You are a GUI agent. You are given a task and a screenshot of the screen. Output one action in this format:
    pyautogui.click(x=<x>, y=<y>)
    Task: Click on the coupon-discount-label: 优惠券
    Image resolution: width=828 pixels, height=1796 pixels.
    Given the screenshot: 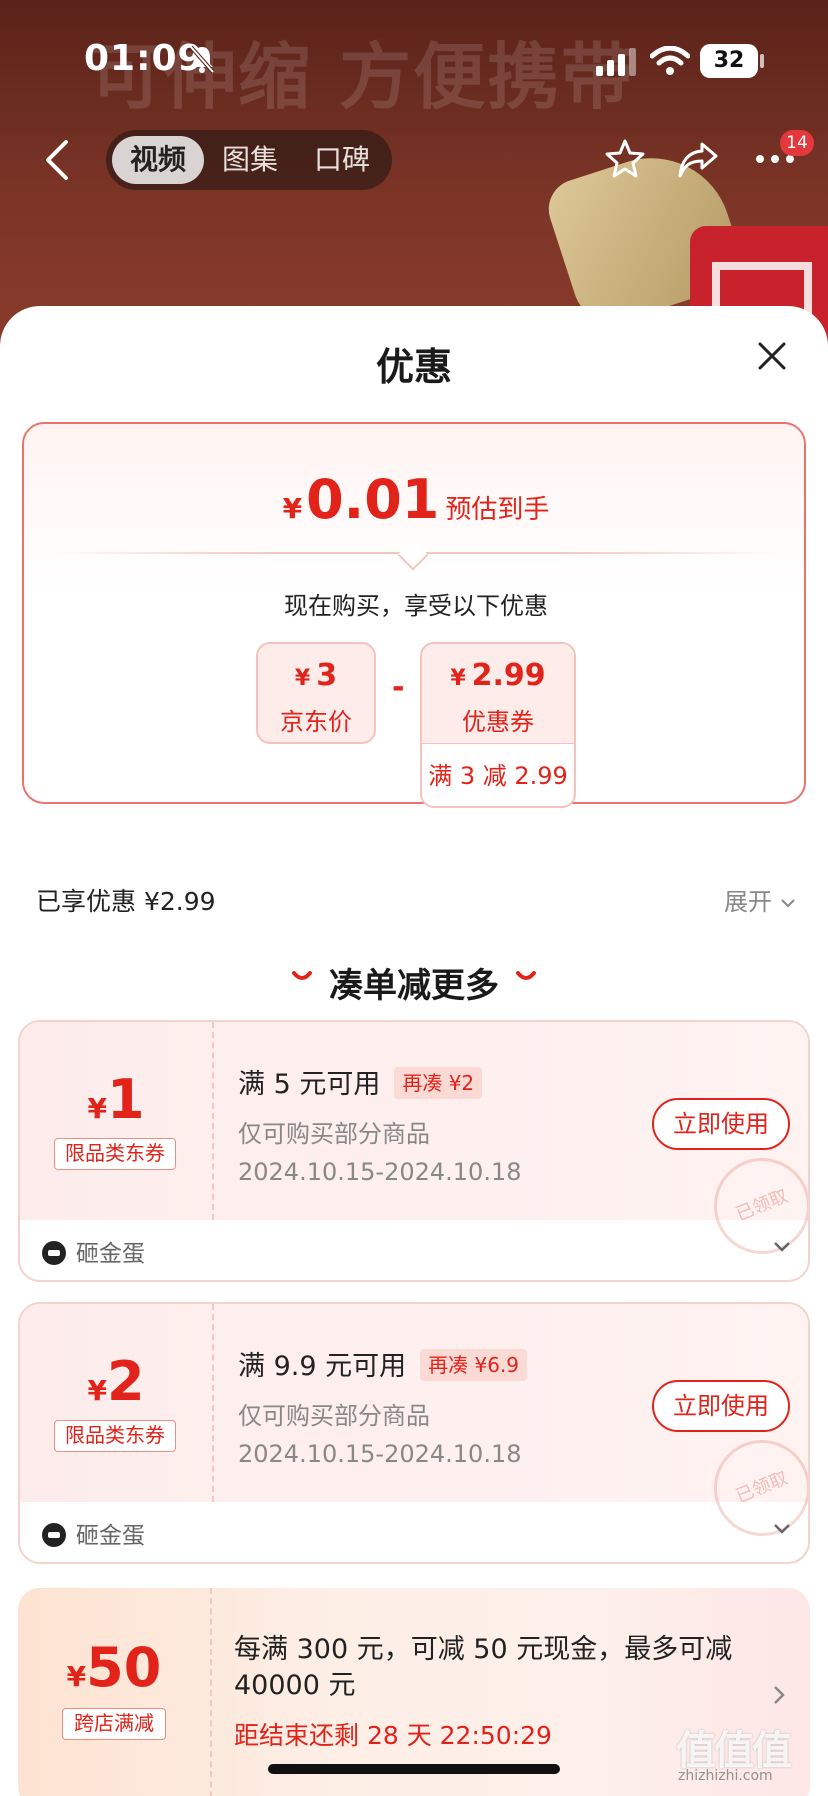 What is the action you would take?
    pyautogui.click(x=498, y=722)
    